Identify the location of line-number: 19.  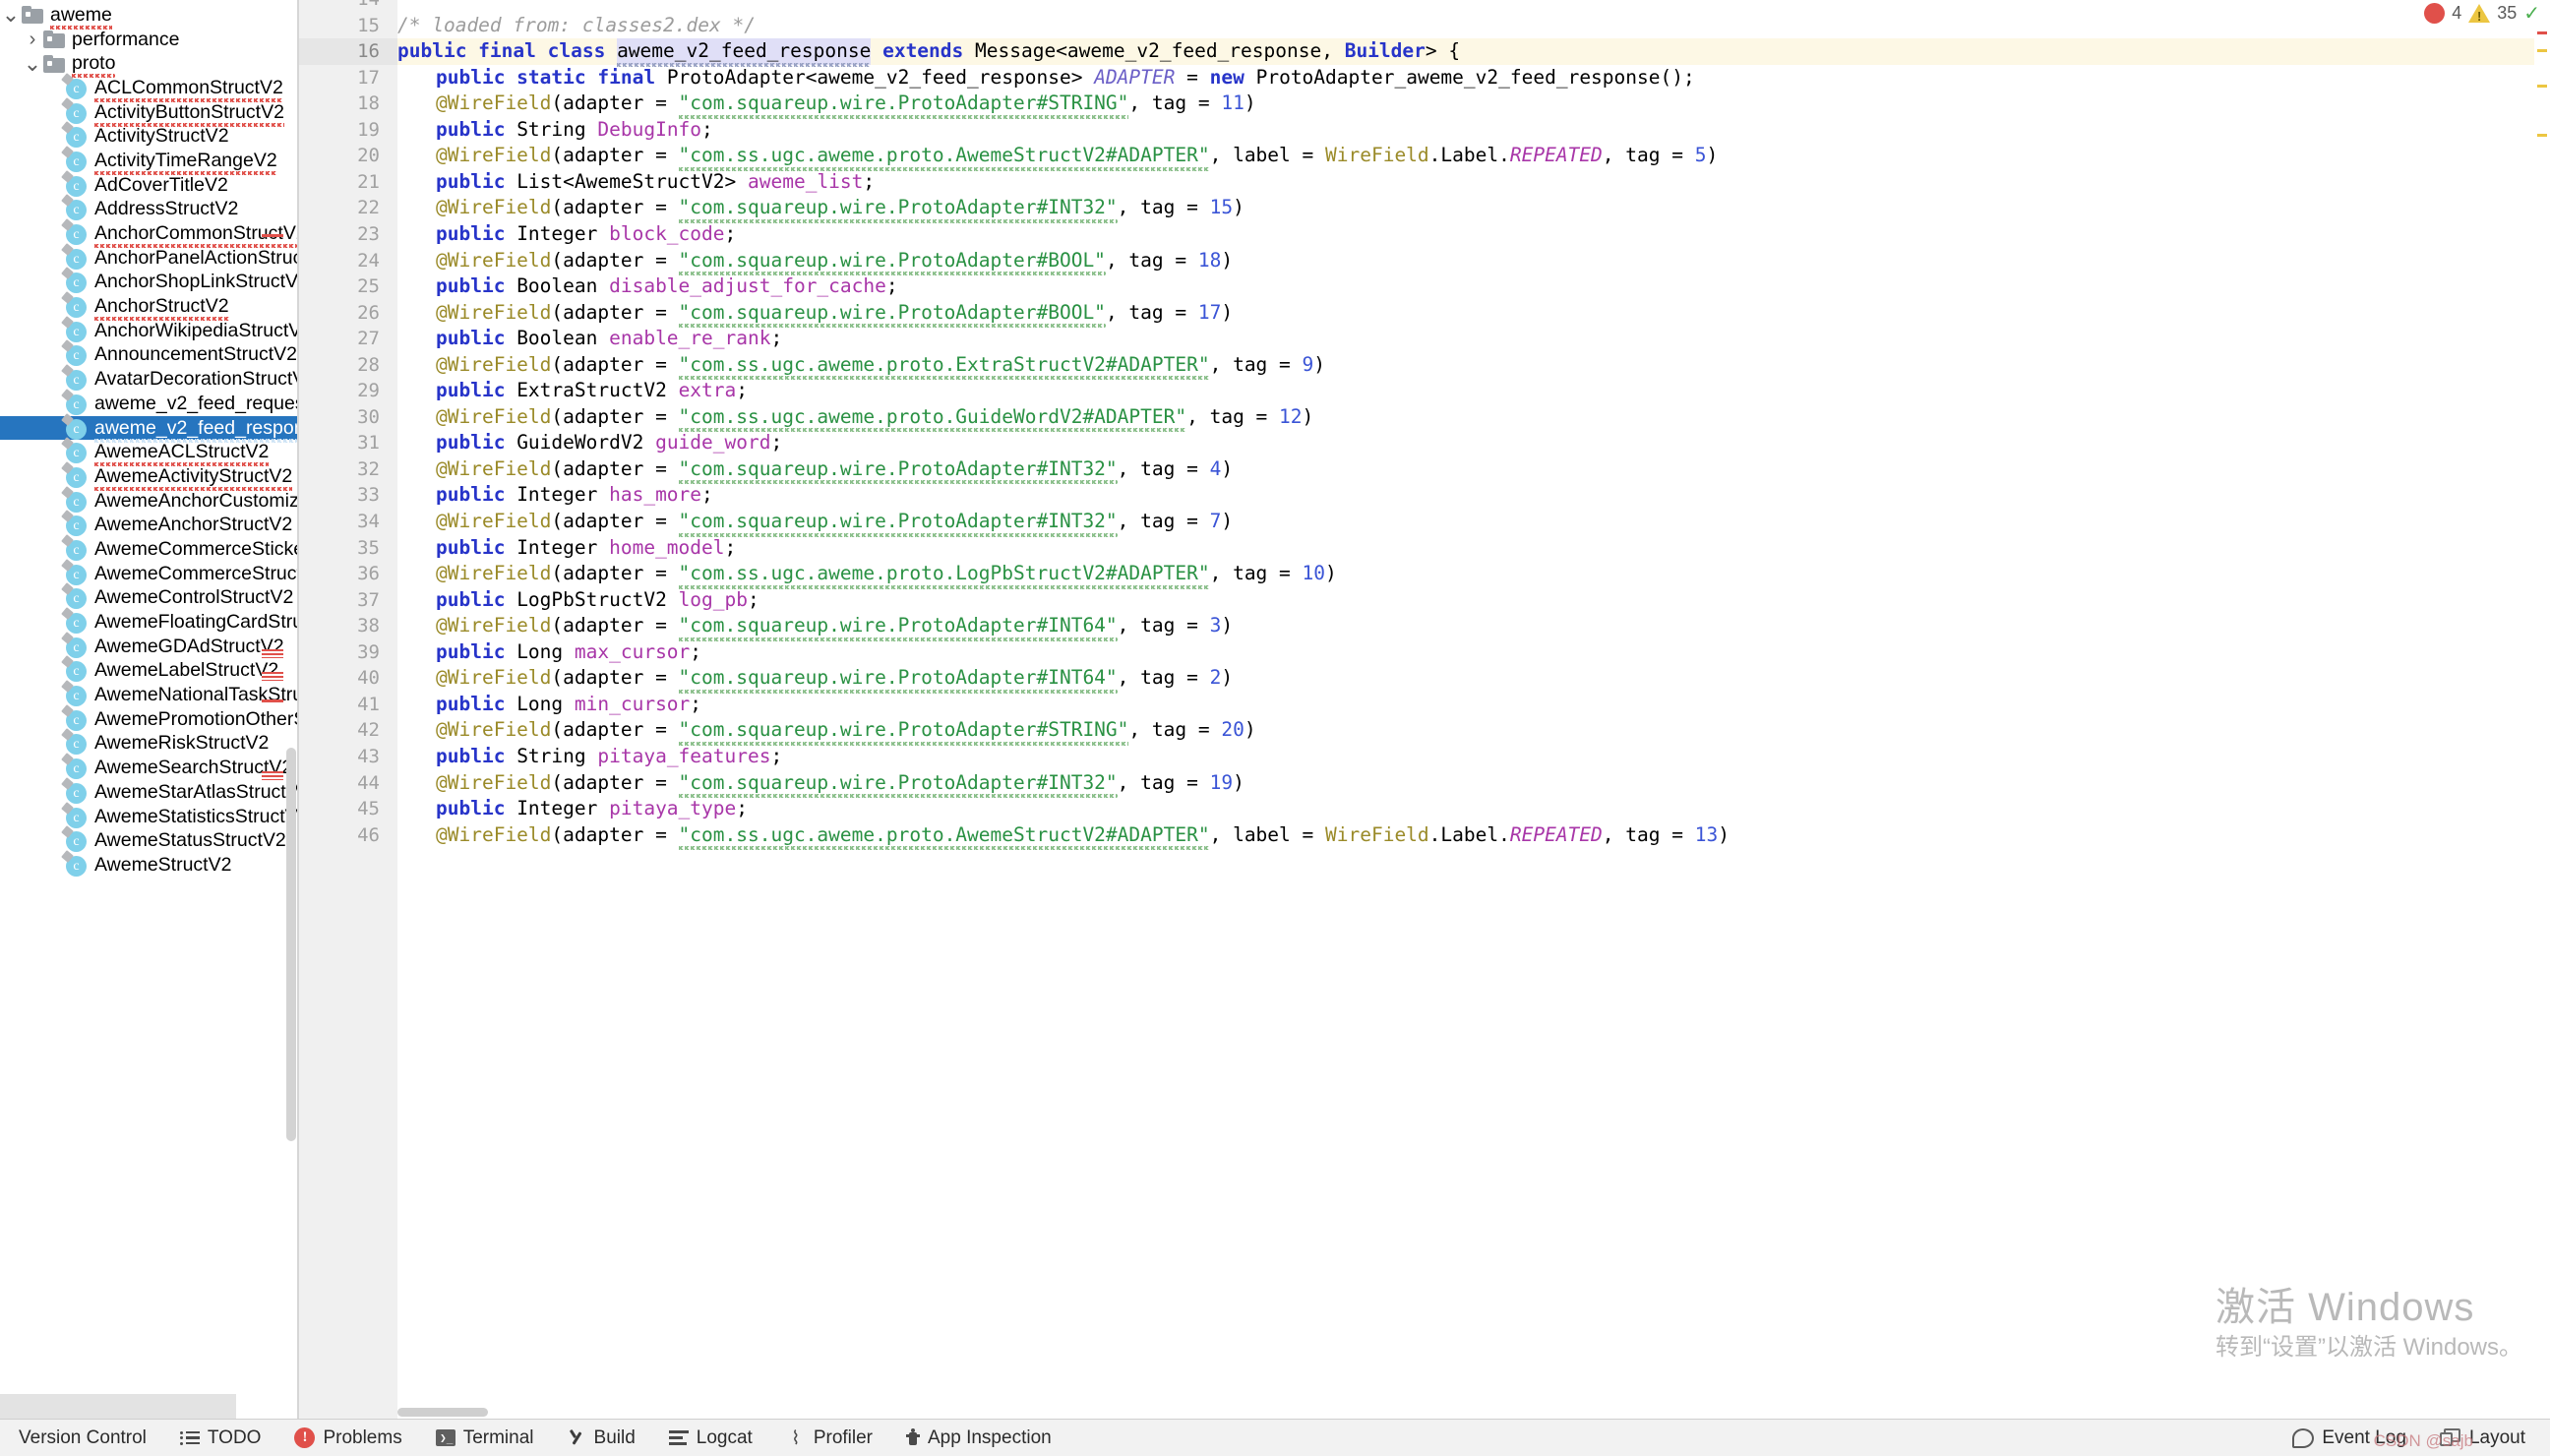
(339, 130).